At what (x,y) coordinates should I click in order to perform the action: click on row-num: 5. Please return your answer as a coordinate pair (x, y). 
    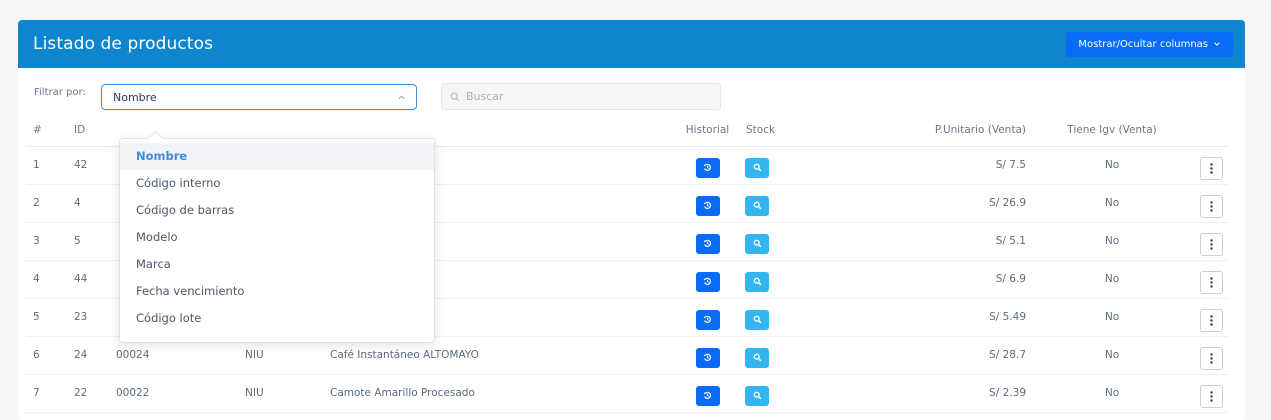
    Looking at the image, I should click on (49, 317).